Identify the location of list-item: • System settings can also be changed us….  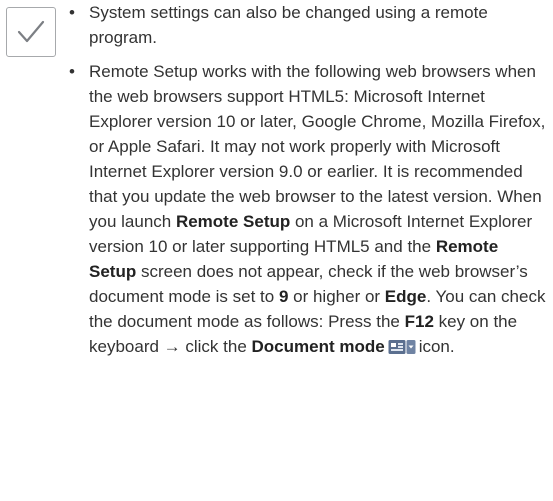
(307, 25).